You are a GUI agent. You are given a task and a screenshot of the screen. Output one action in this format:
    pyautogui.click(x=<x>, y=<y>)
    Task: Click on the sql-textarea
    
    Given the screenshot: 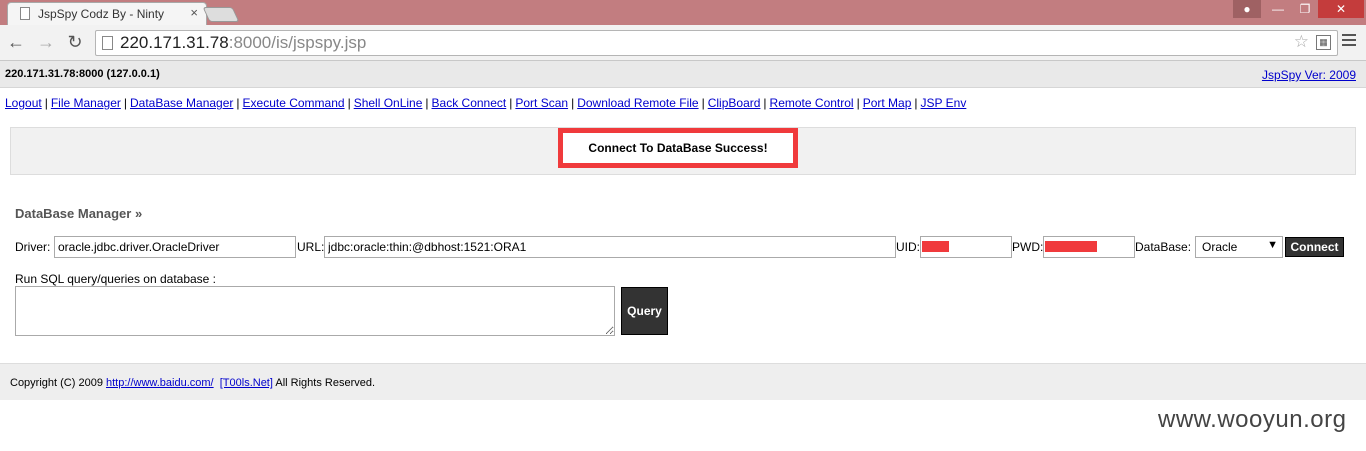 What is the action you would take?
    pyautogui.click(x=315, y=311)
    